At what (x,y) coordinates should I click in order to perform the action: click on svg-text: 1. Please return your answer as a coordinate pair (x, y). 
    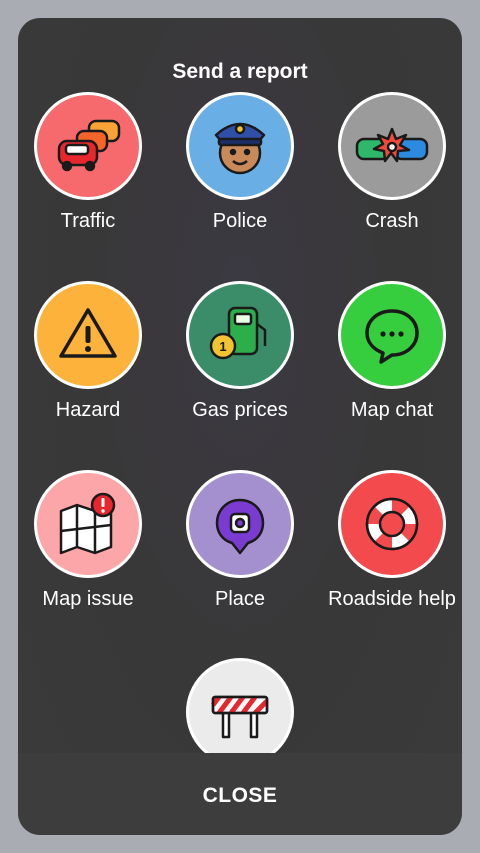
    Looking at the image, I should click on (222, 346).